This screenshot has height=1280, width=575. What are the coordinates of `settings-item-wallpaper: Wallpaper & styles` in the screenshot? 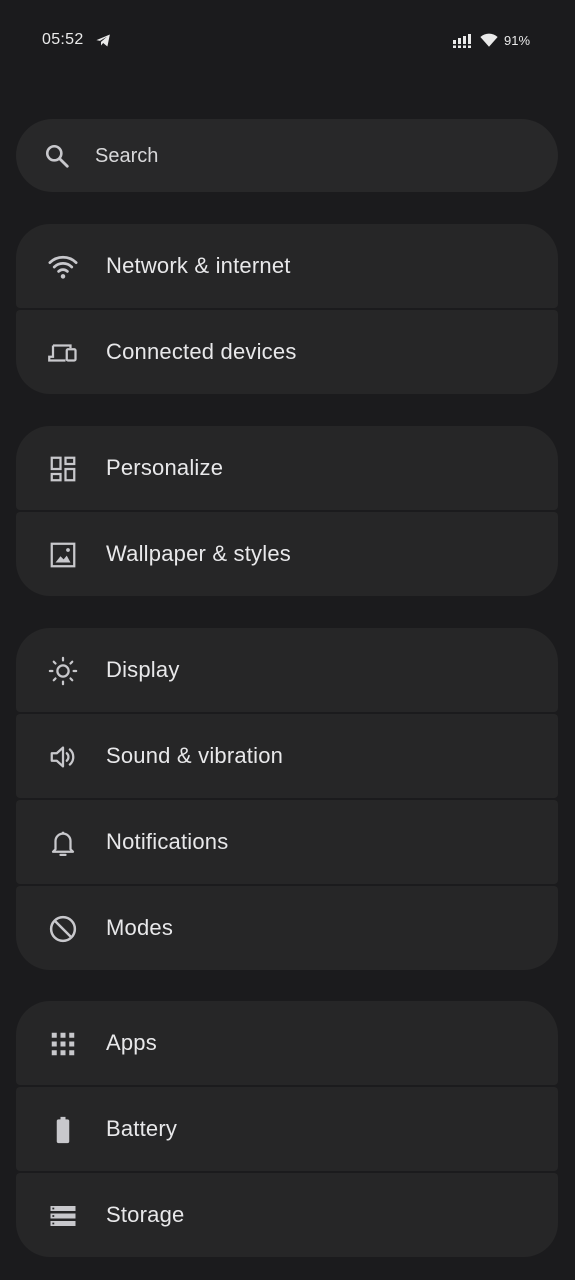 It's located at (287, 554).